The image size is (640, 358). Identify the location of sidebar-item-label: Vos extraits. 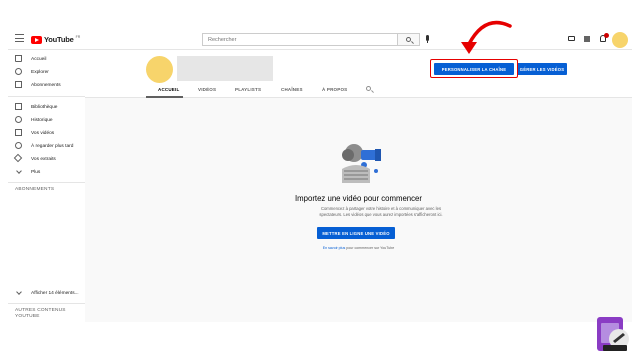
(43, 159).